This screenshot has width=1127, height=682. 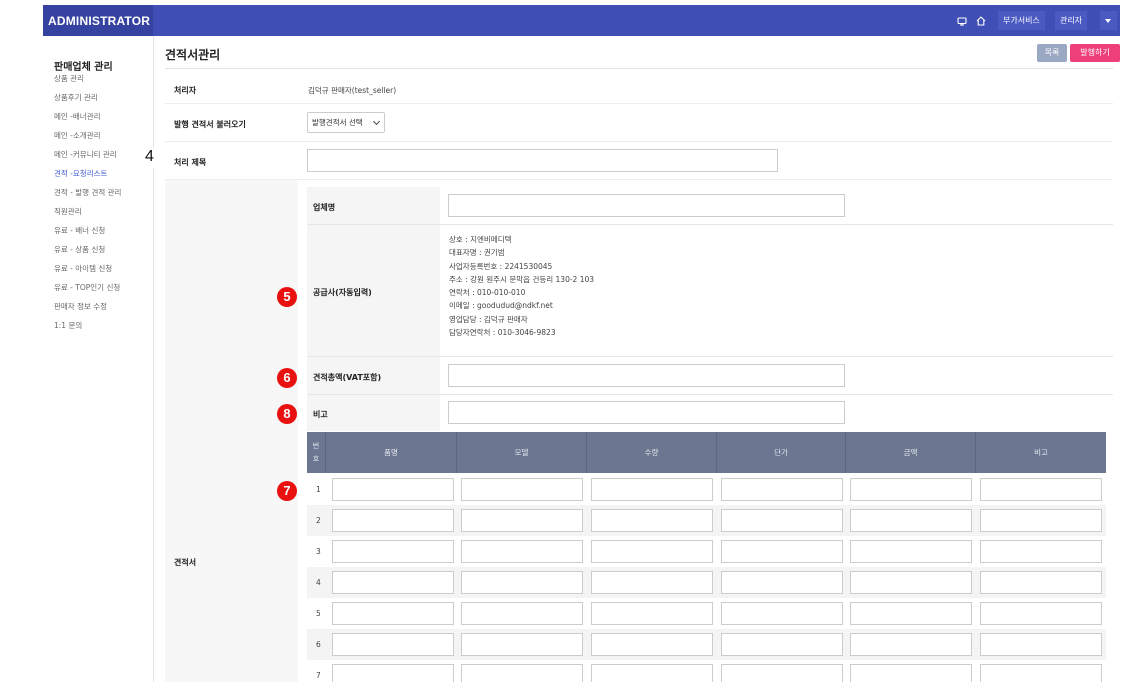 I want to click on chevron-down-icon, so click(x=376, y=121).